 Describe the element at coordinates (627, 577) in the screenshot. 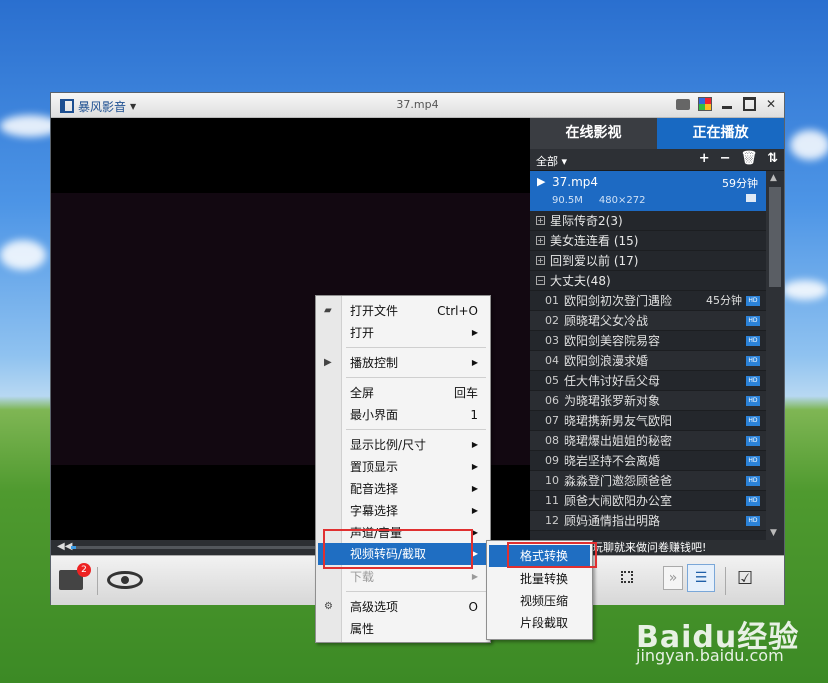

I see `fullscreen-icon` at that location.